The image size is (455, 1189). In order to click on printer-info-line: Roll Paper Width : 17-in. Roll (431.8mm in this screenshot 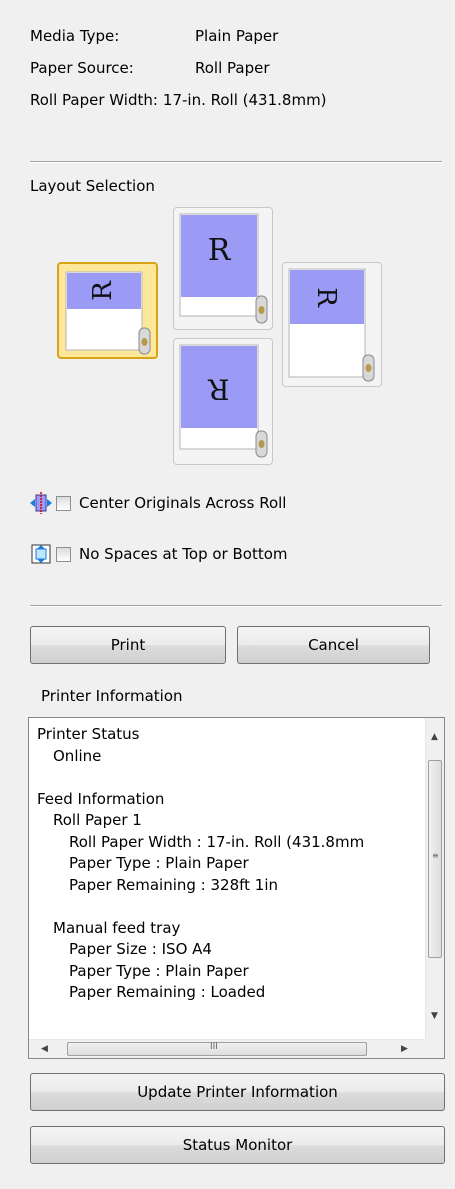, I will do `click(217, 841)`.